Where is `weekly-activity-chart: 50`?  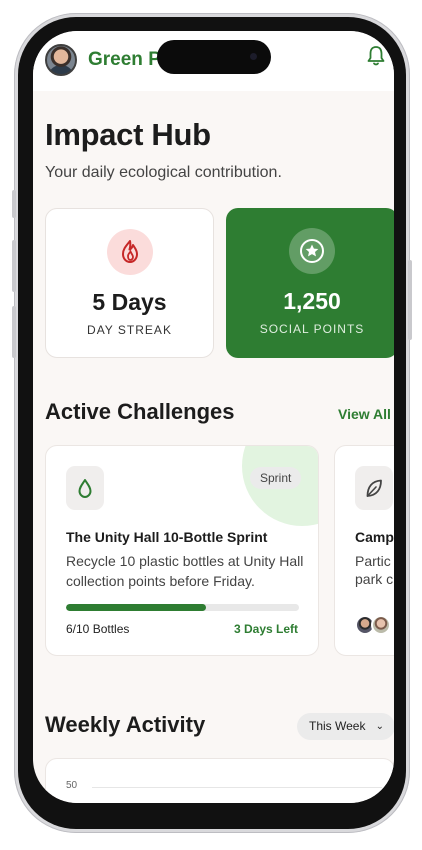
weekly-activity-chart: 50 is located at coordinates (219, 780).